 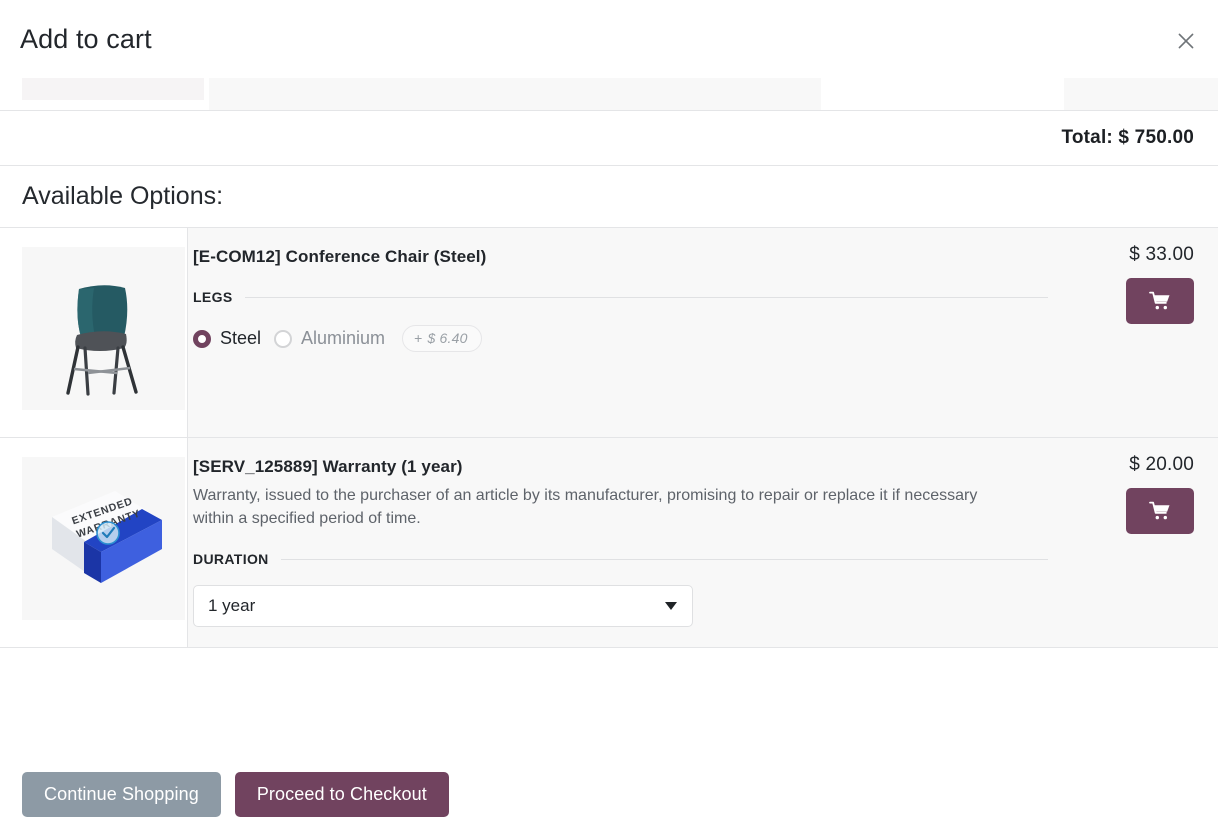 I want to click on attribute-header: DURATION, so click(x=620, y=559).